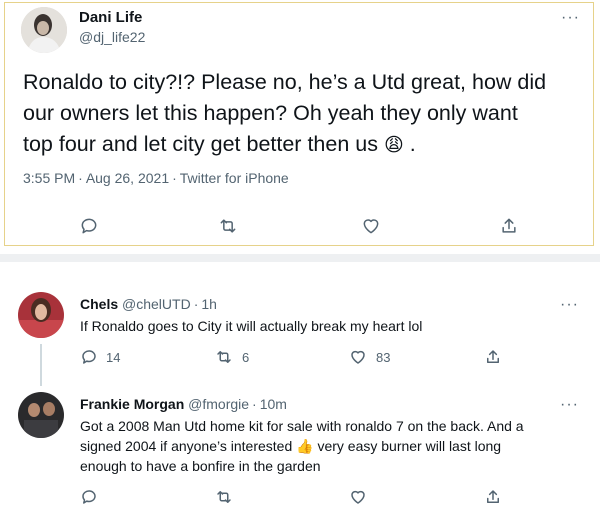  What do you see at coordinates (132, 404) in the screenshot?
I see `reply-author-name: Frankie Morgan` at bounding box center [132, 404].